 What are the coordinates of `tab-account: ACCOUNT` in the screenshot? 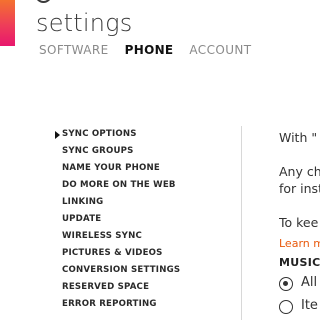 It's located at (220, 50).